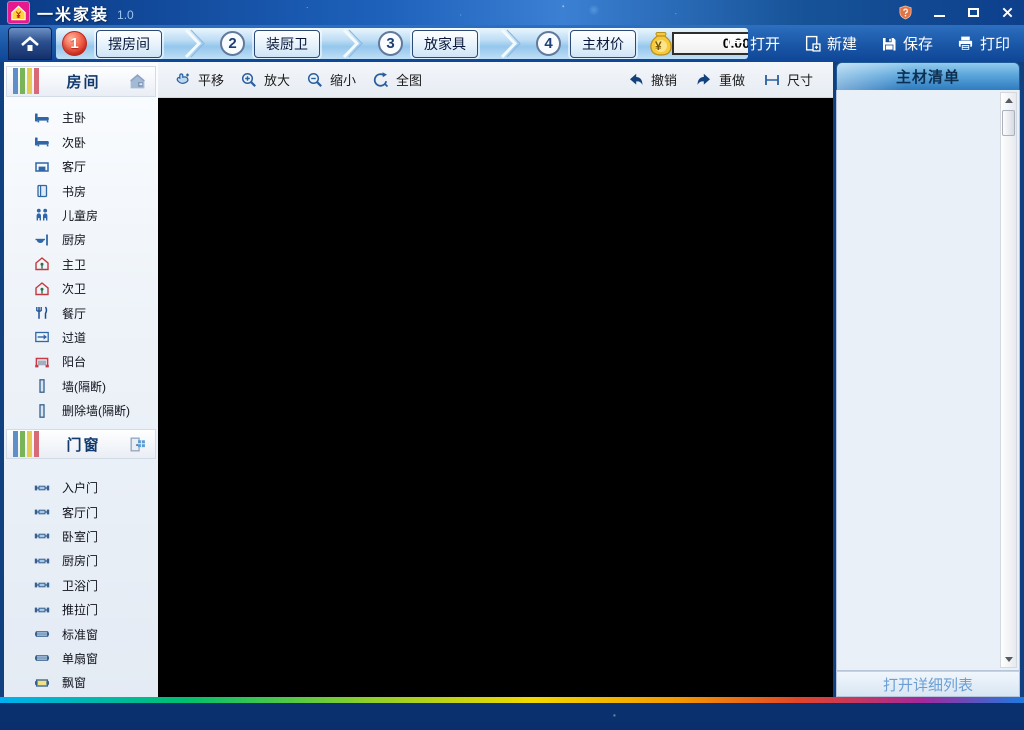 The height and width of the screenshot is (730, 1024). What do you see at coordinates (42, 634) in the screenshot?
I see `window-icon` at bounding box center [42, 634].